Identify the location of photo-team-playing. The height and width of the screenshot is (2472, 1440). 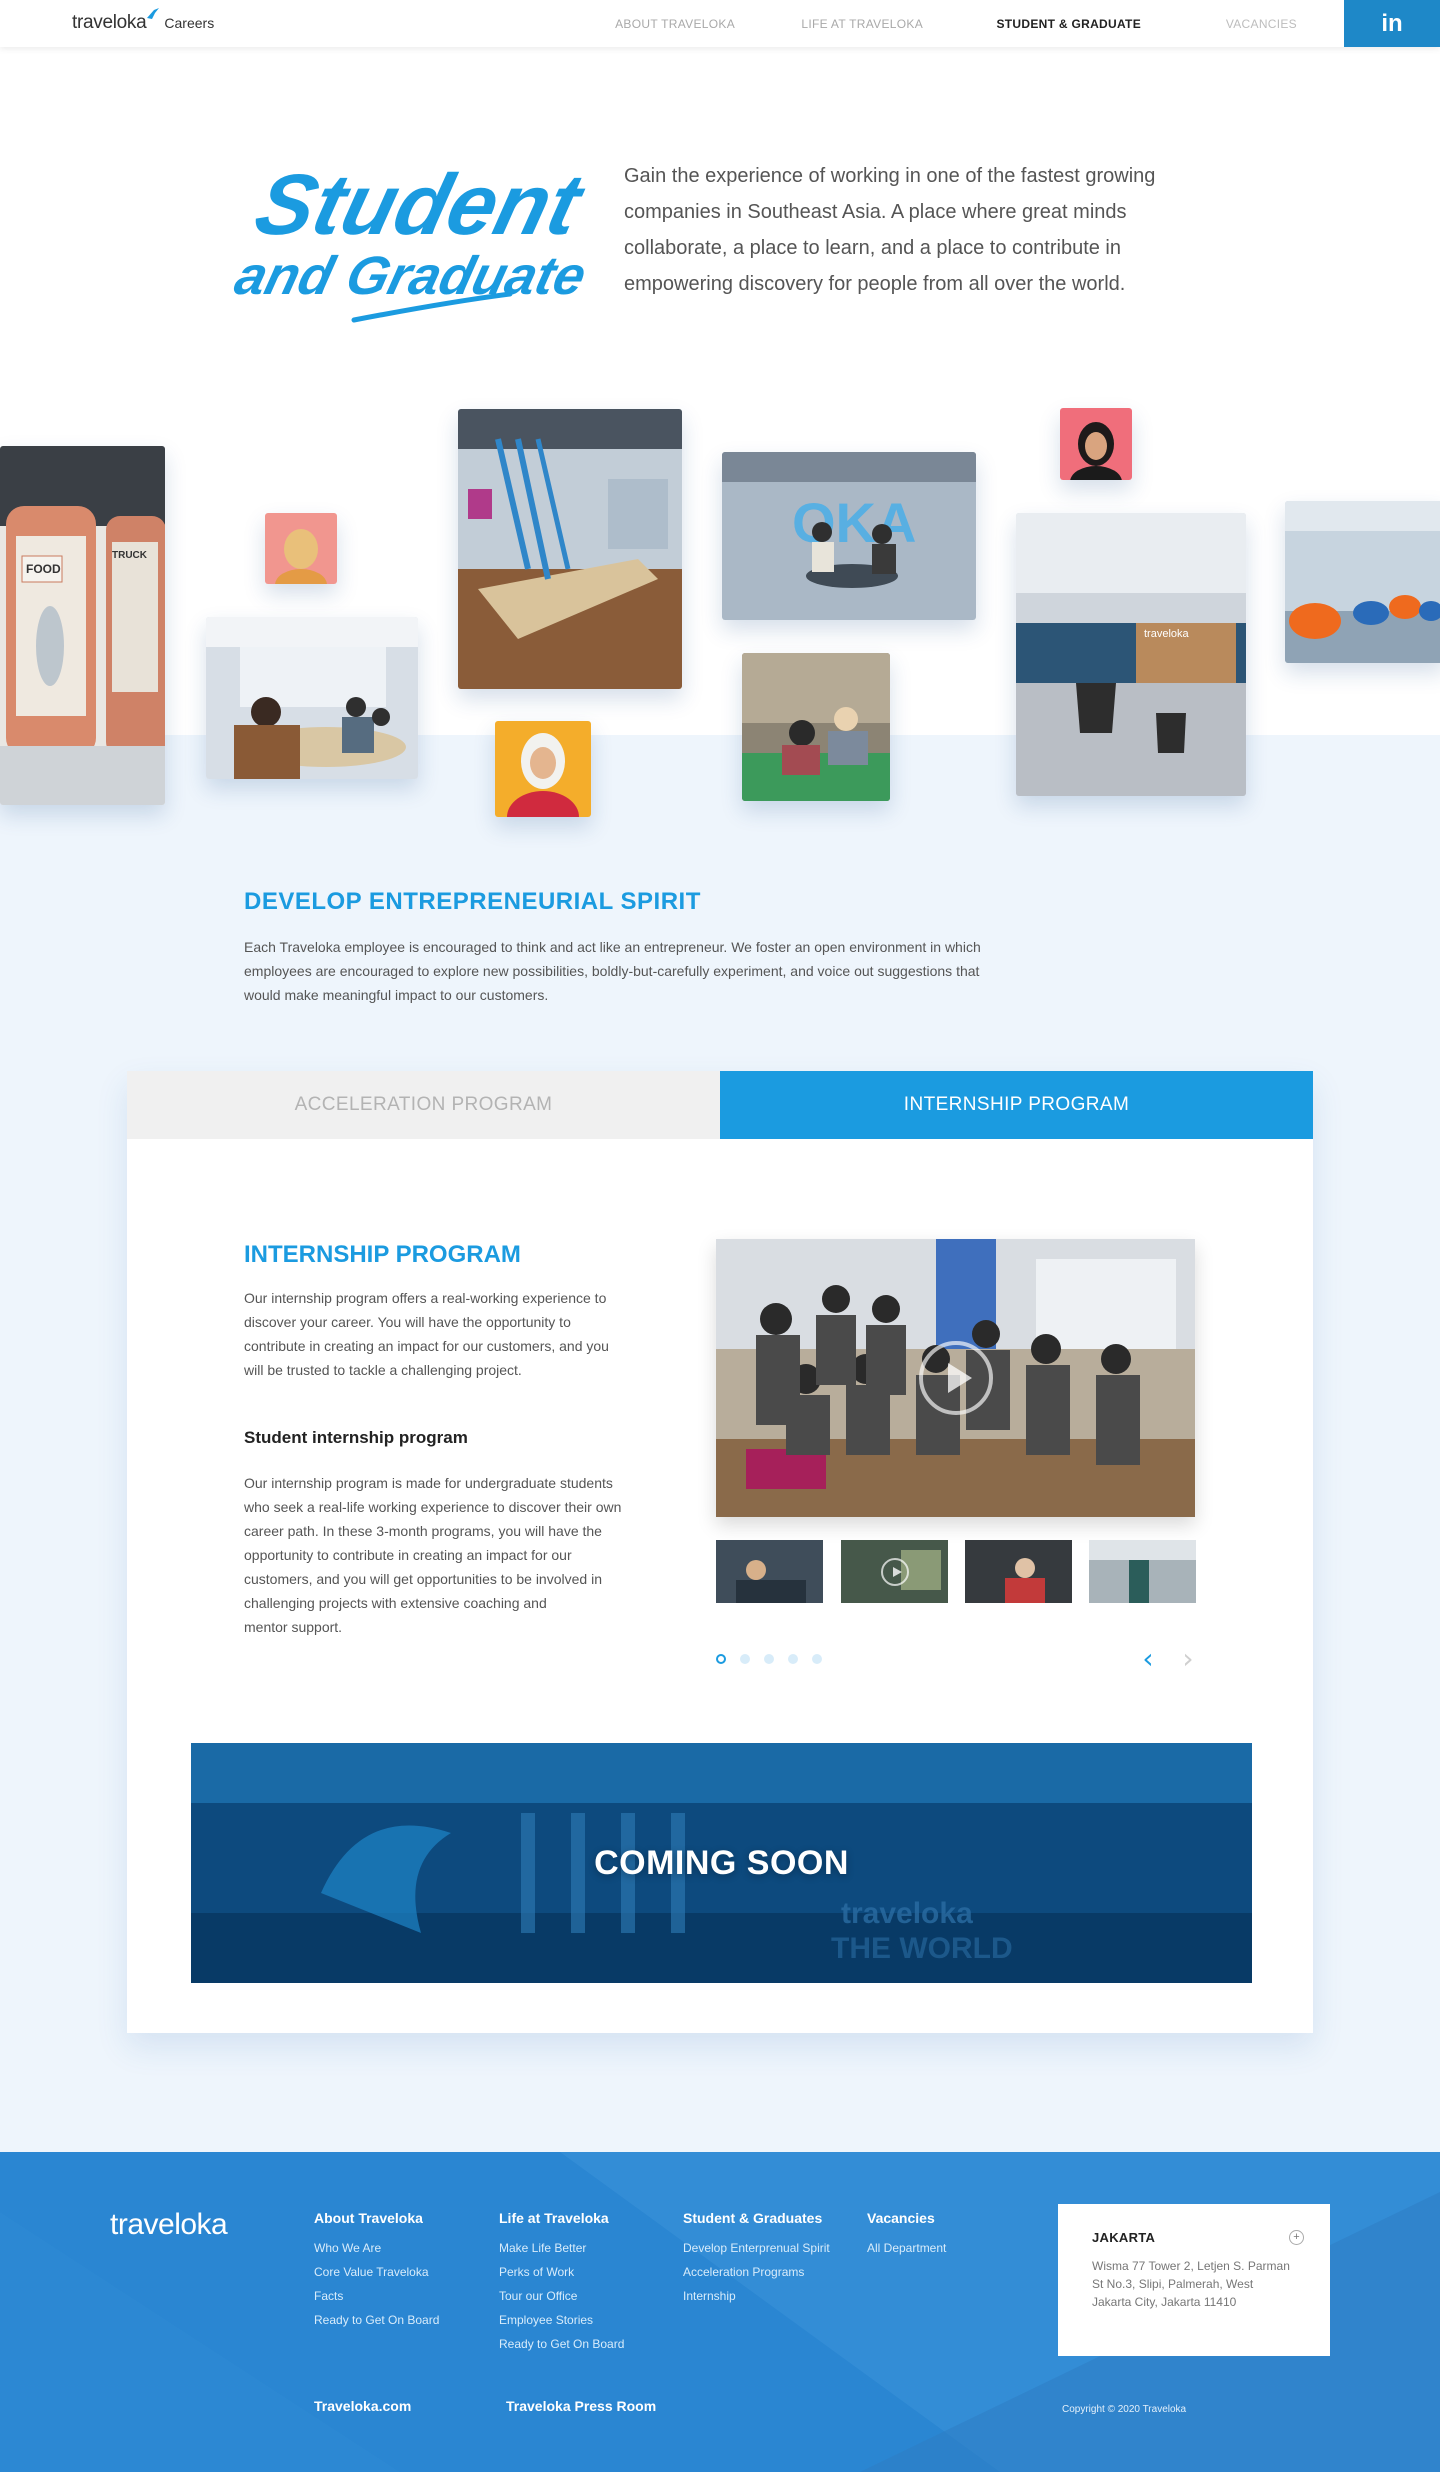
(816, 727).